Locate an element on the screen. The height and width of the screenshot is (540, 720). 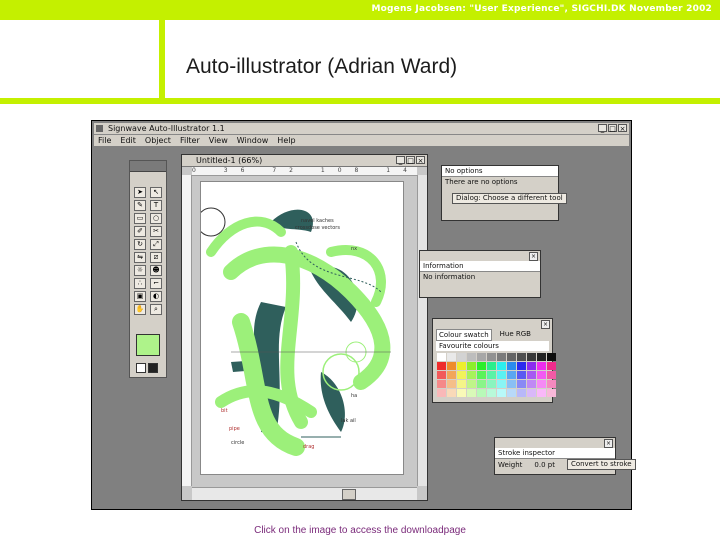
spray-tool-icon: ∴ is located at coordinates (140, 283).